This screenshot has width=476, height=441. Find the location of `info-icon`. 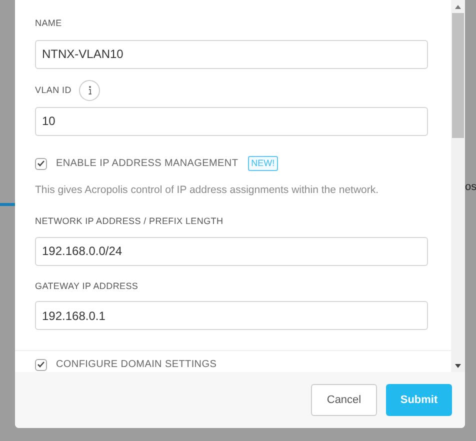

info-icon is located at coordinates (89, 91).